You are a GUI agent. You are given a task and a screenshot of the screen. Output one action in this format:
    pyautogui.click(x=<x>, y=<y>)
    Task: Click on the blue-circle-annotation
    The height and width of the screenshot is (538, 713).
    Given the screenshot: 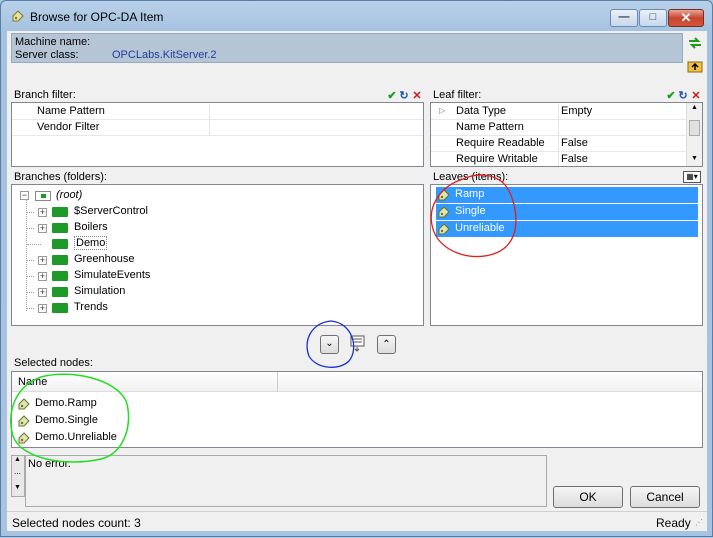 What is the action you would take?
    pyautogui.click(x=330, y=344)
    